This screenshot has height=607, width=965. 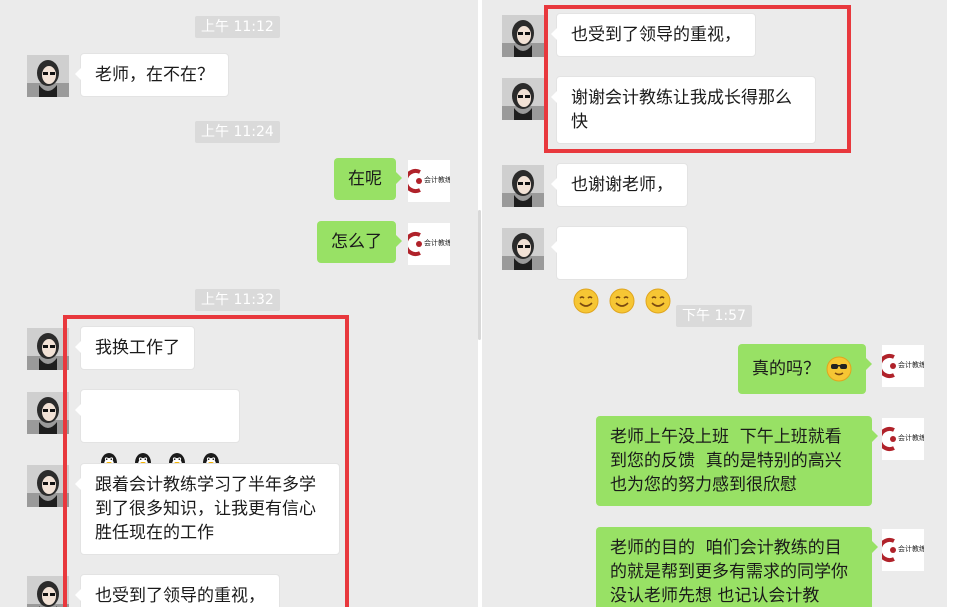 What do you see at coordinates (956, 303) in the screenshot?
I see `window-edge` at bounding box center [956, 303].